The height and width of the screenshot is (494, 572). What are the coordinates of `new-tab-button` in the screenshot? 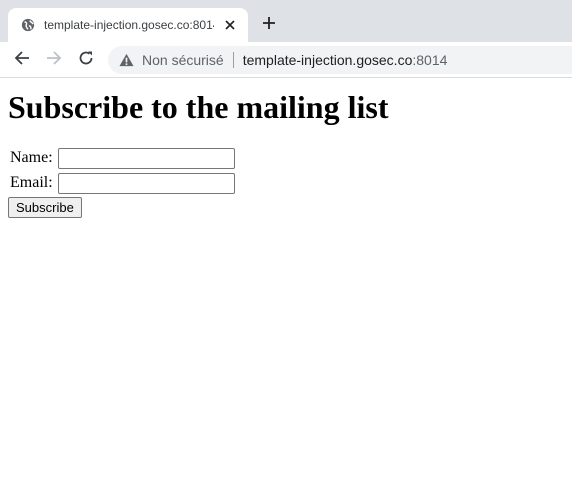 It's located at (269, 25).